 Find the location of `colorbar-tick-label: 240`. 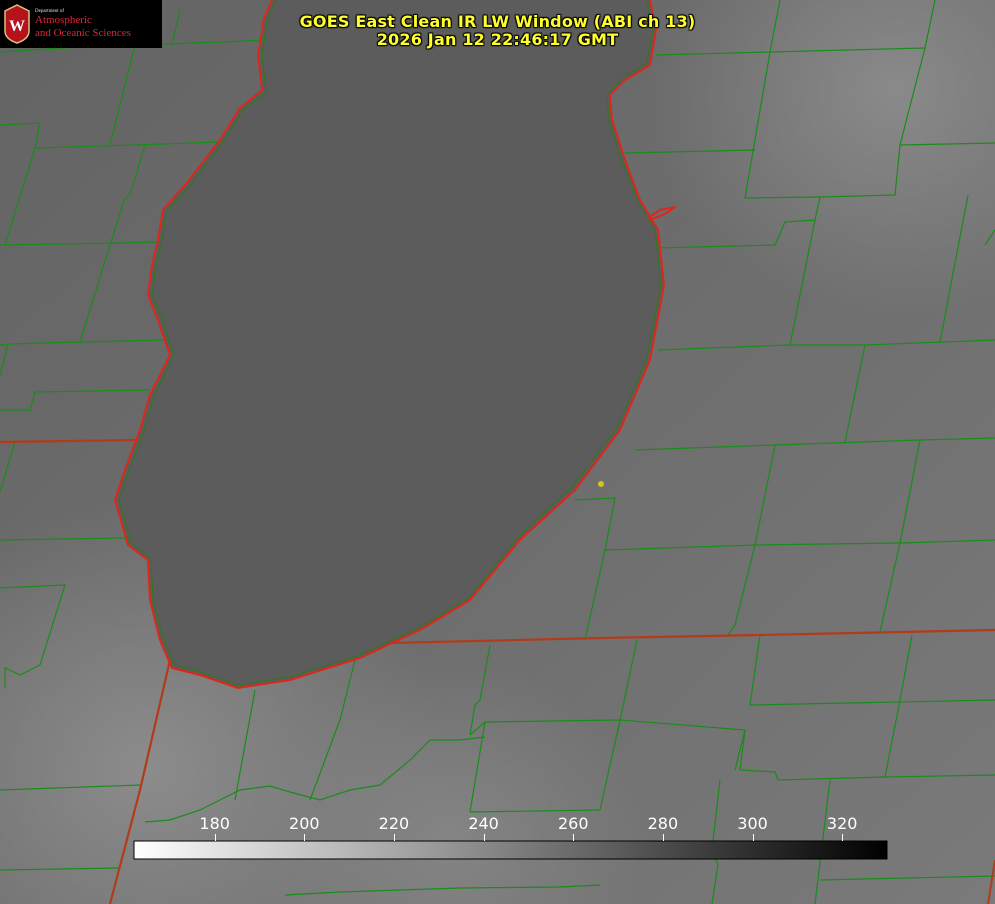

colorbar-tick-label: 240 is located at coordinates (483, 823).